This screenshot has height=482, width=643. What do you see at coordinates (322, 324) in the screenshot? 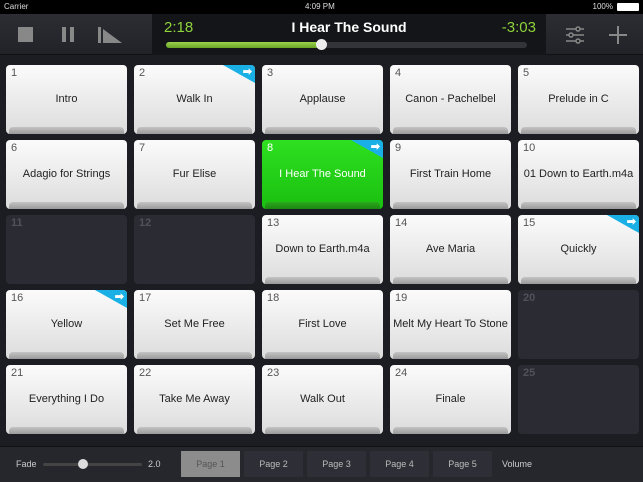
I see `cue-tile: 18 First Love` at bounding box center [322, 324].